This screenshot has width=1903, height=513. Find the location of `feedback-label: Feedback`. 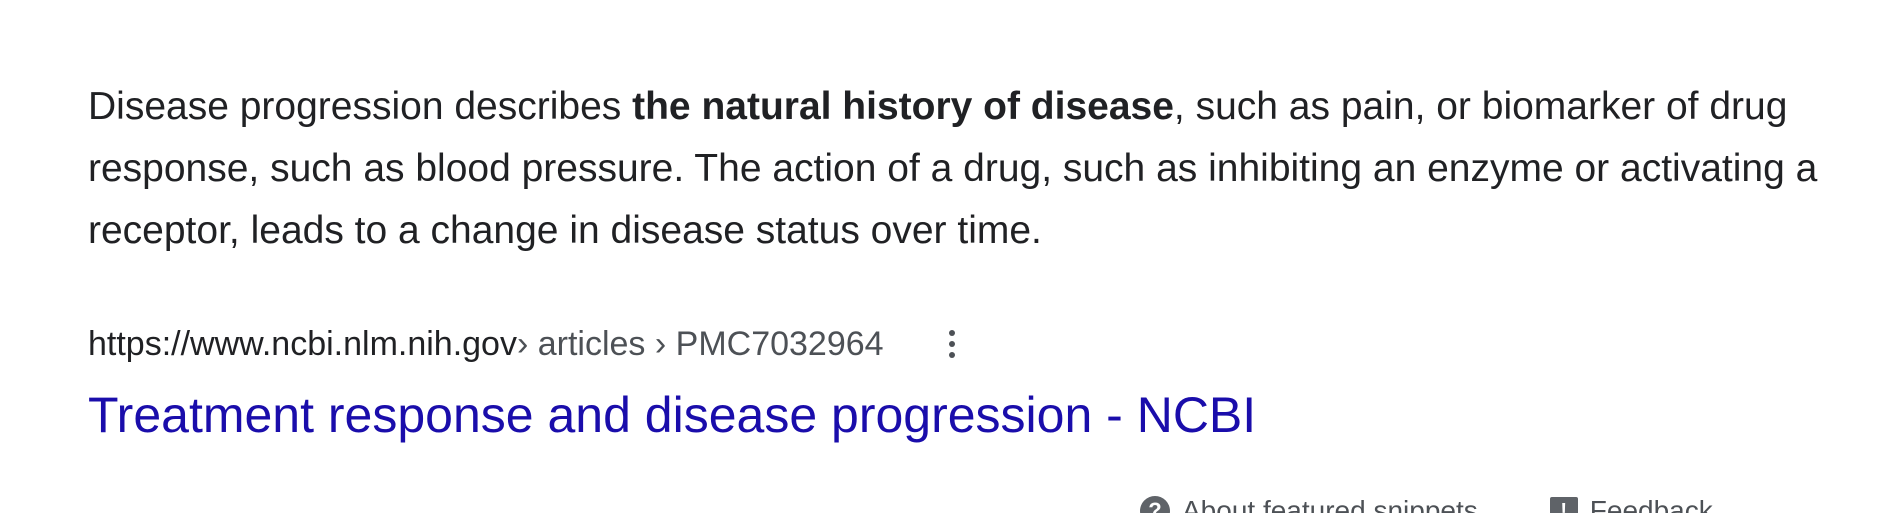

feedback-label: Feedback is located at coordinates (1651, 504).